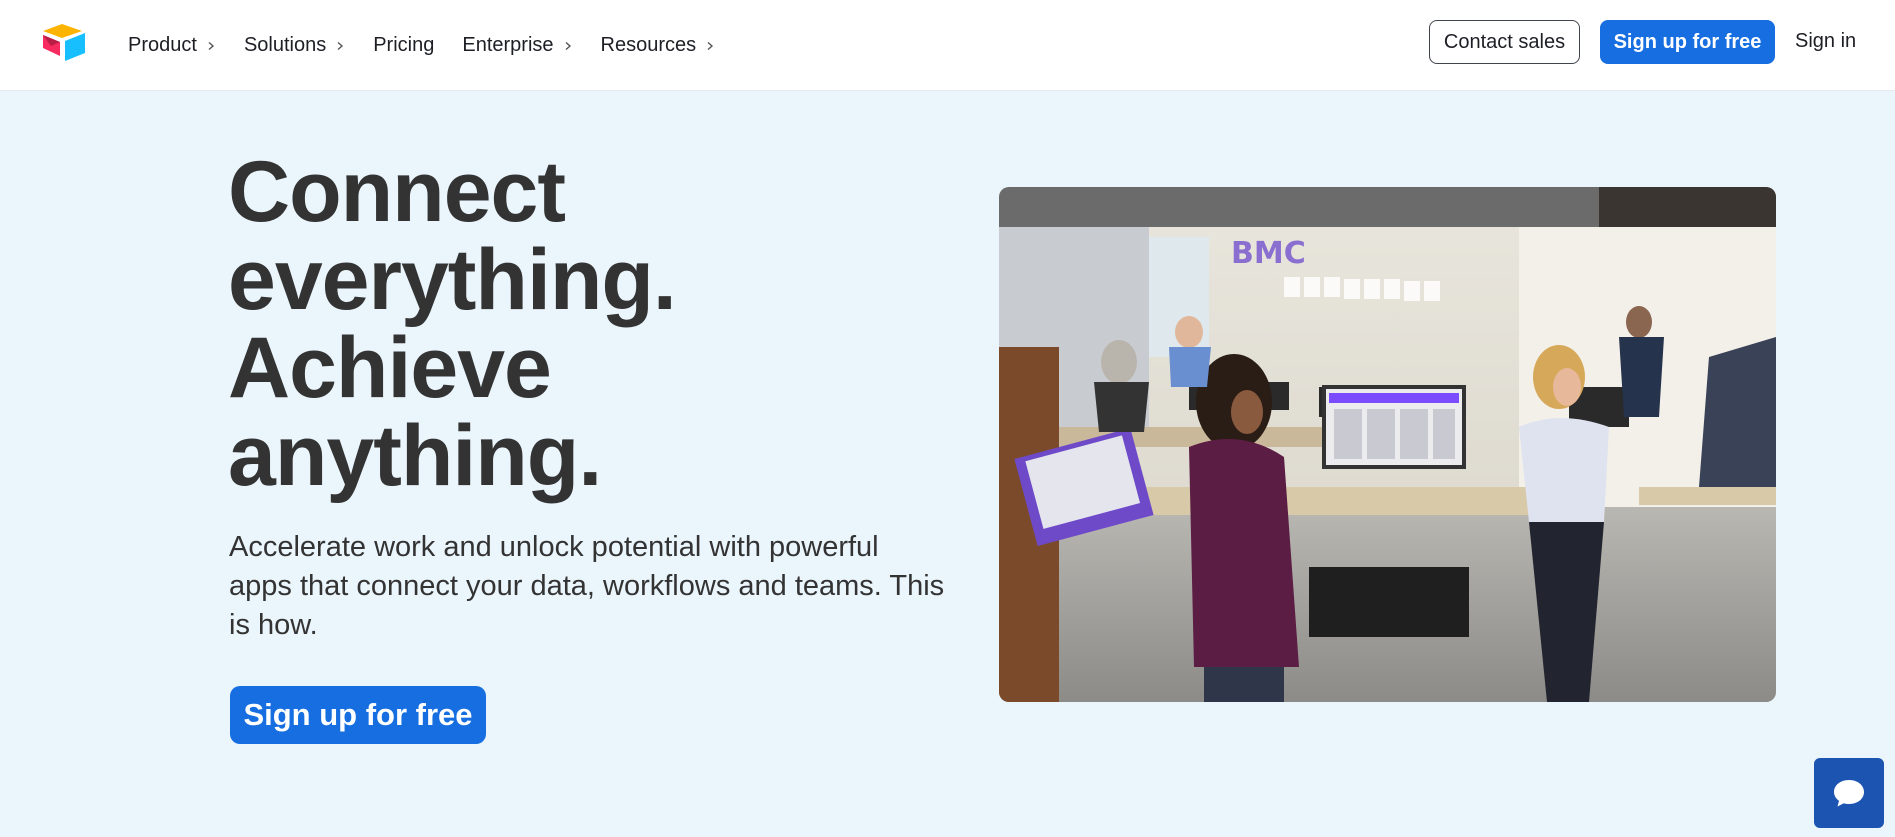  What do you see at coordinates (64, 42) in the screenshot?
I see `airtable-logo-icon` at bounding box center [64, 42].